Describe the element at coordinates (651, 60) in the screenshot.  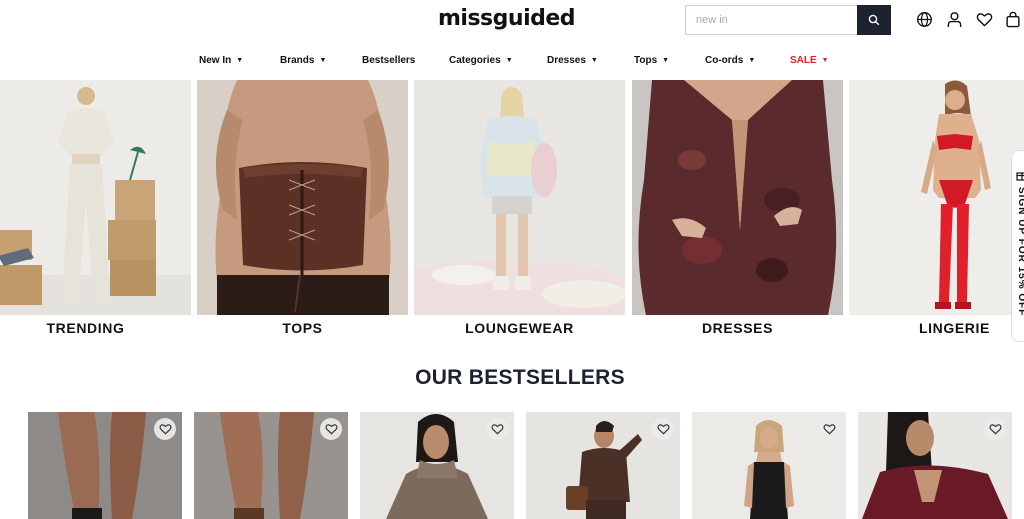
I see `nav-item-tops: Tops ▼` at that location.